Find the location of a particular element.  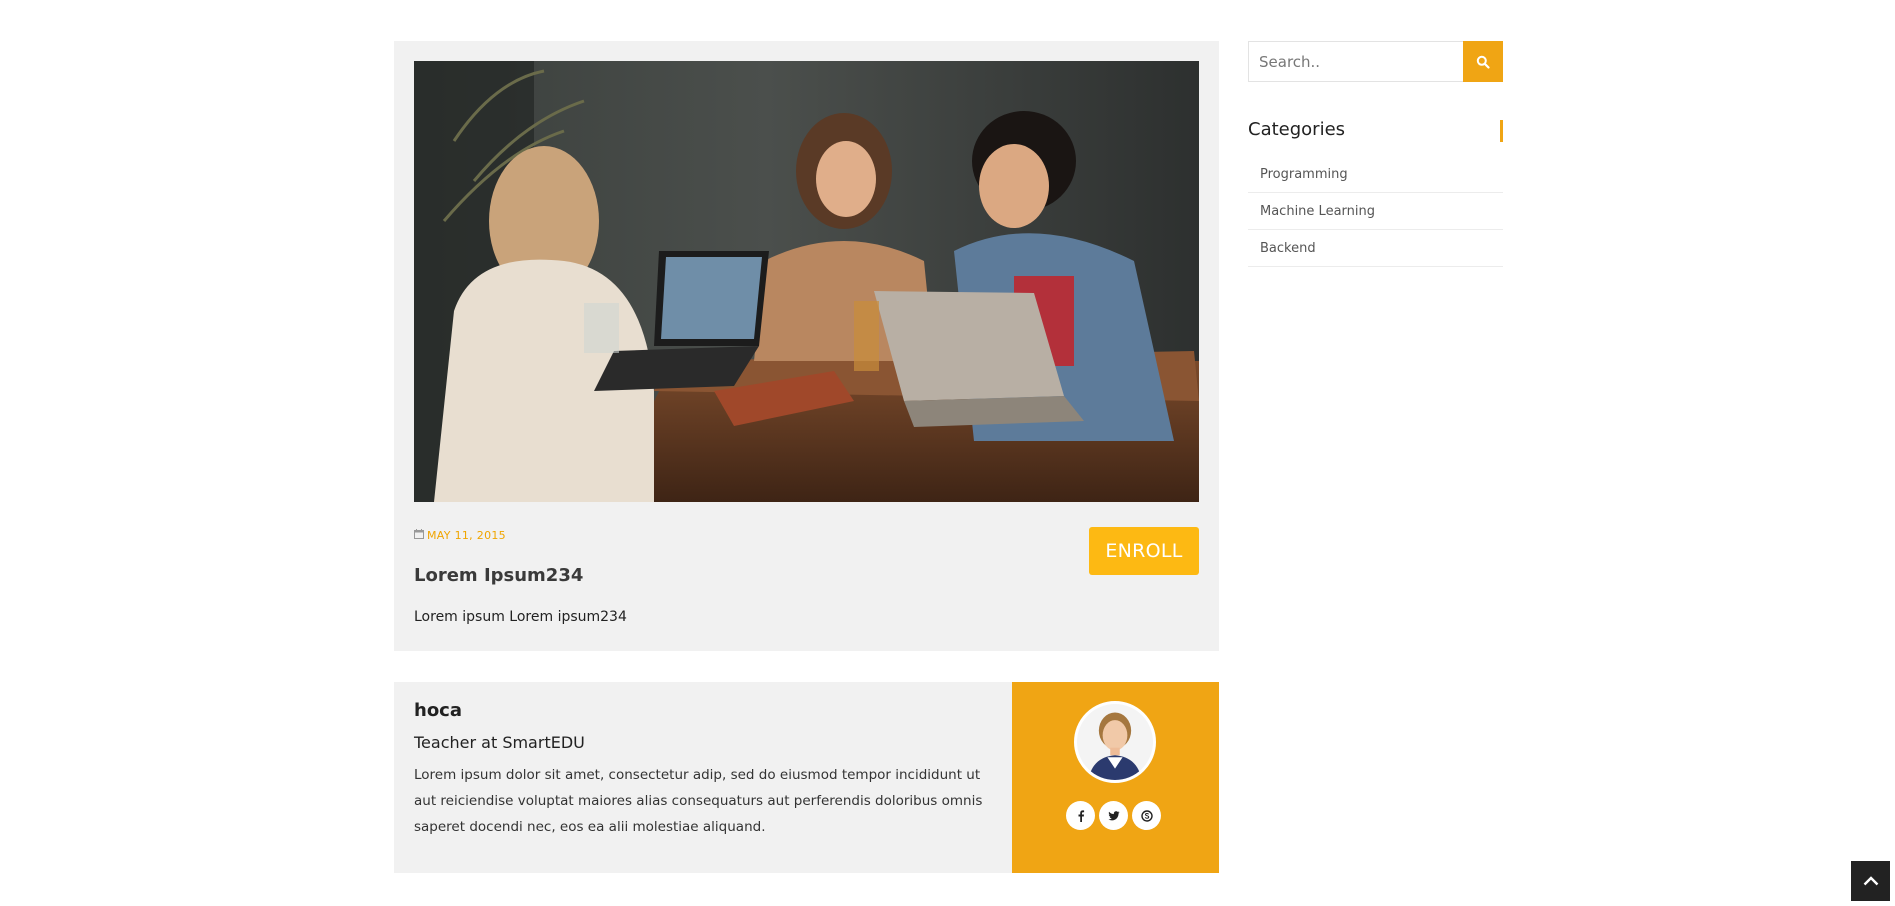

teacher-name: hoca is located at coordinates (438, 710).